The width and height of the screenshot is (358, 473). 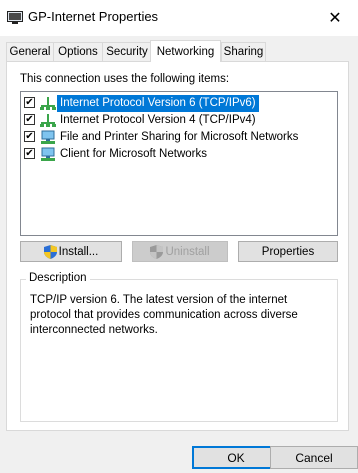 What do you see at coordinates (127, 51) in the screenshot?
I see `tab-security: Security` at bounding box center [127, 51].